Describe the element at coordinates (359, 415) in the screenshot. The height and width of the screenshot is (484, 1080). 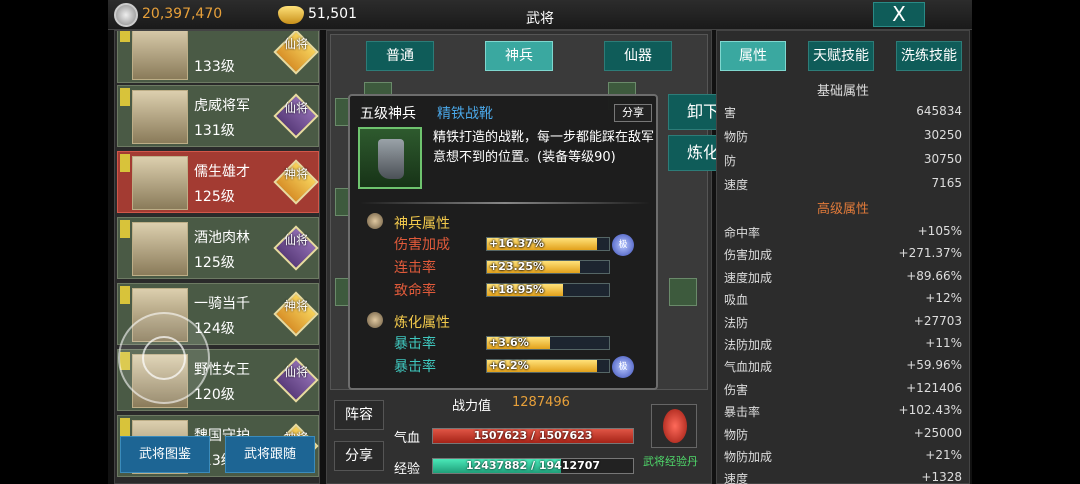
I see `lineup-button: 阵容` at that location.